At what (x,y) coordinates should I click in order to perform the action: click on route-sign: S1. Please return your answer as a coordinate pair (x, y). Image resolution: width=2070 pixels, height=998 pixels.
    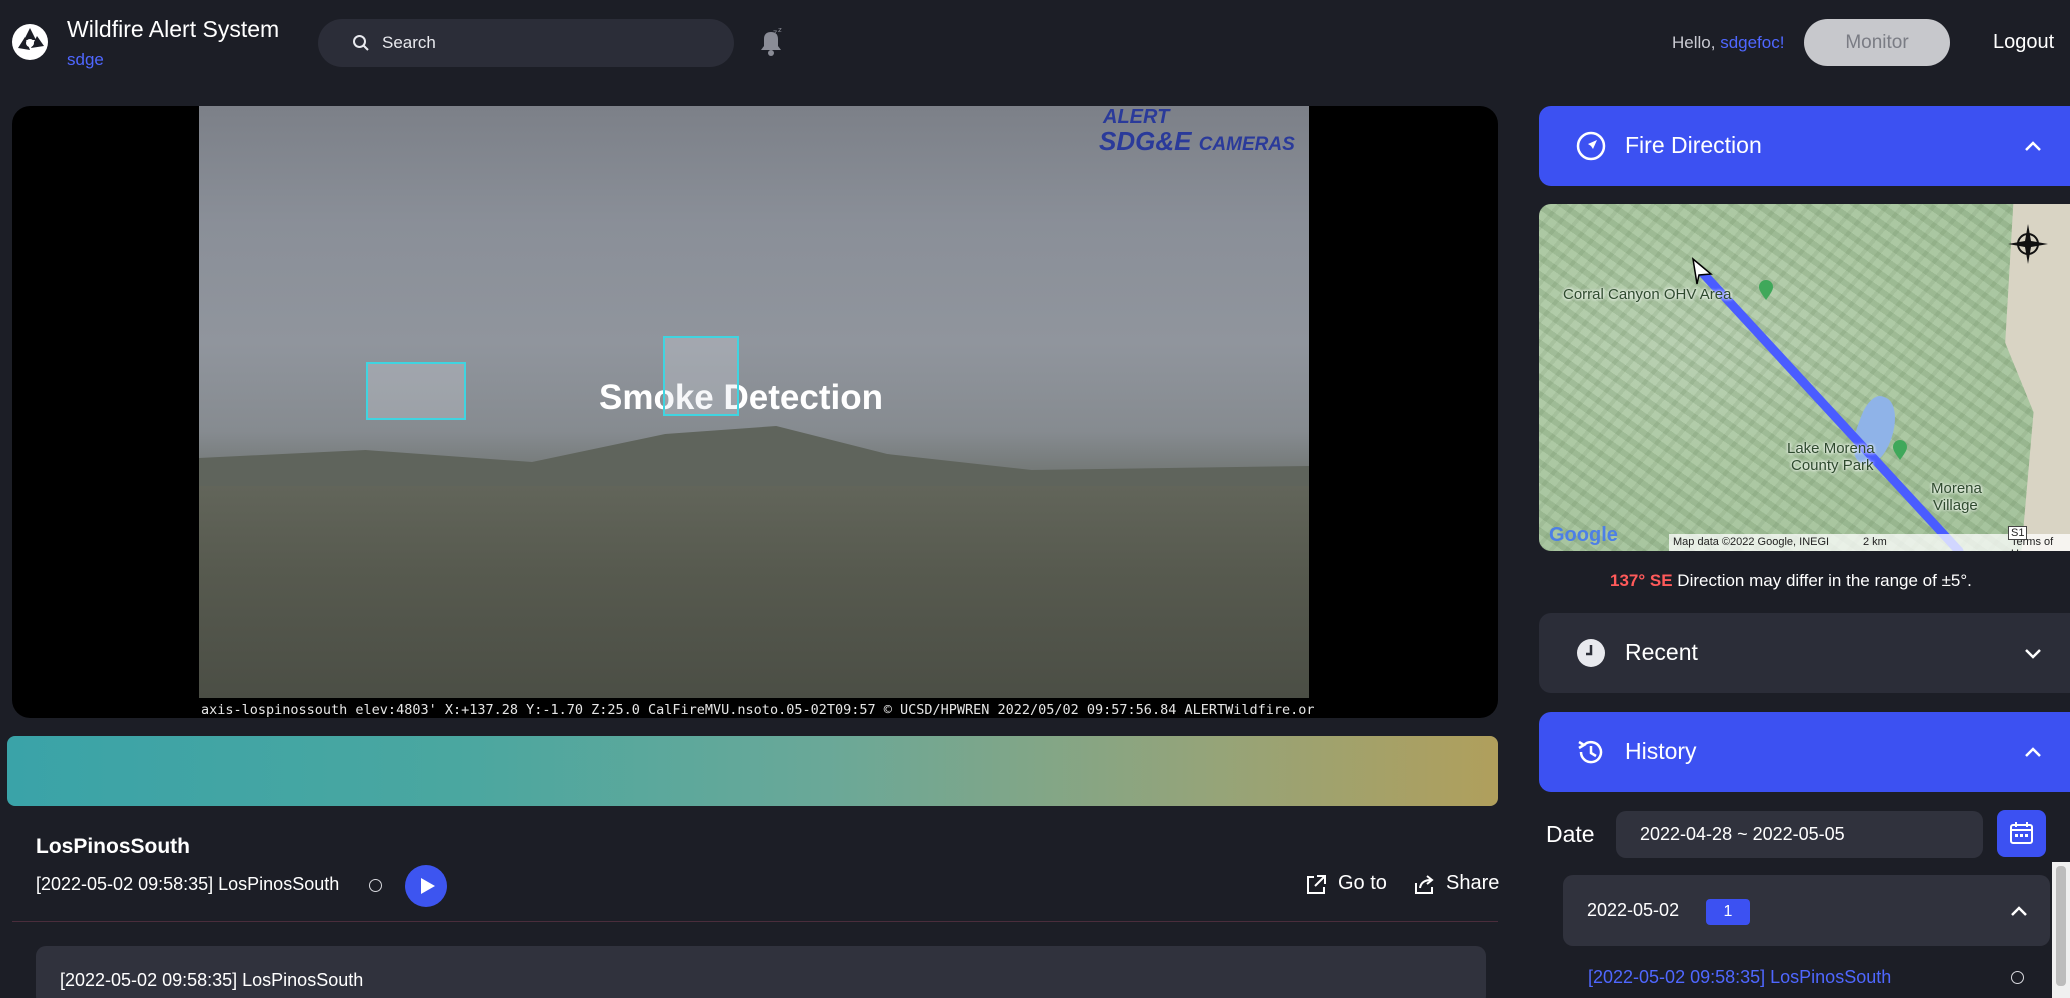
    Looking at the image, I should click on (2018, 533).